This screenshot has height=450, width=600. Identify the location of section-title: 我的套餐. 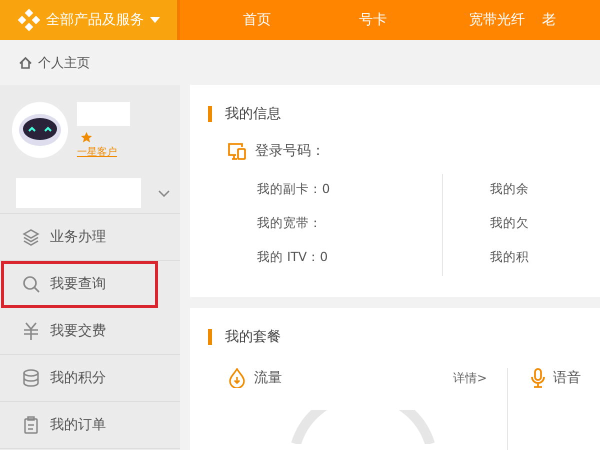
(253, 337).